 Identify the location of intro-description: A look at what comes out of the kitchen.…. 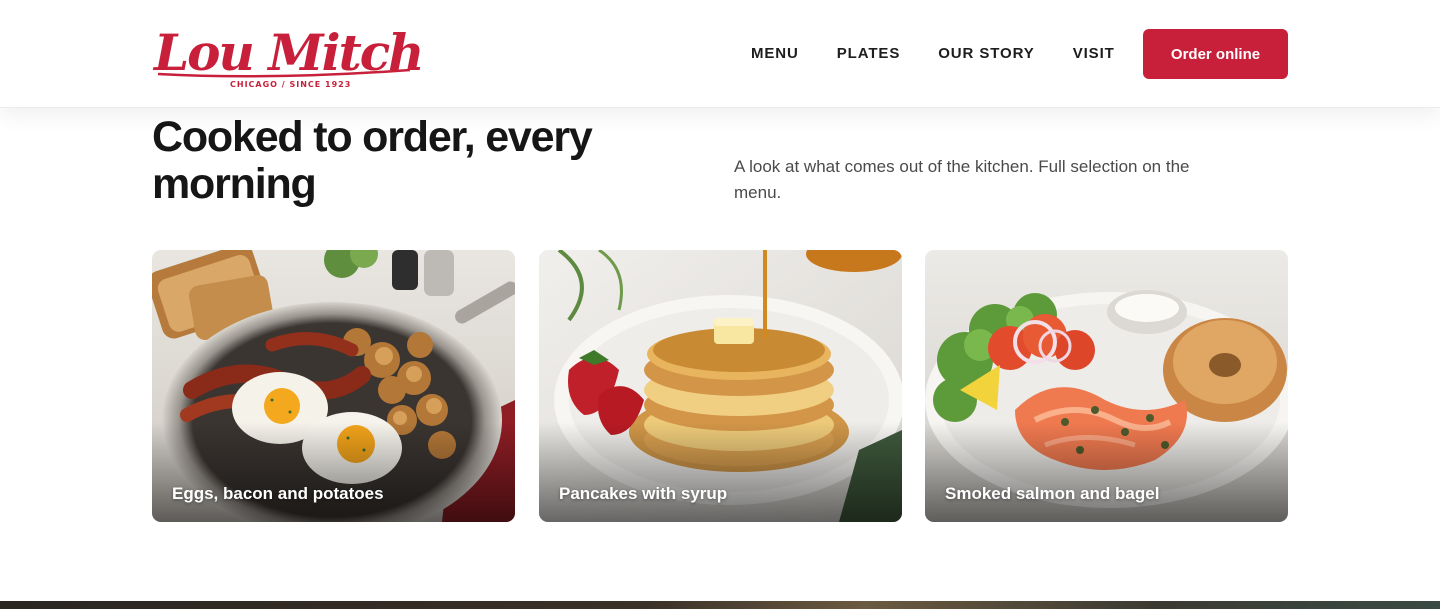
(962, 179).